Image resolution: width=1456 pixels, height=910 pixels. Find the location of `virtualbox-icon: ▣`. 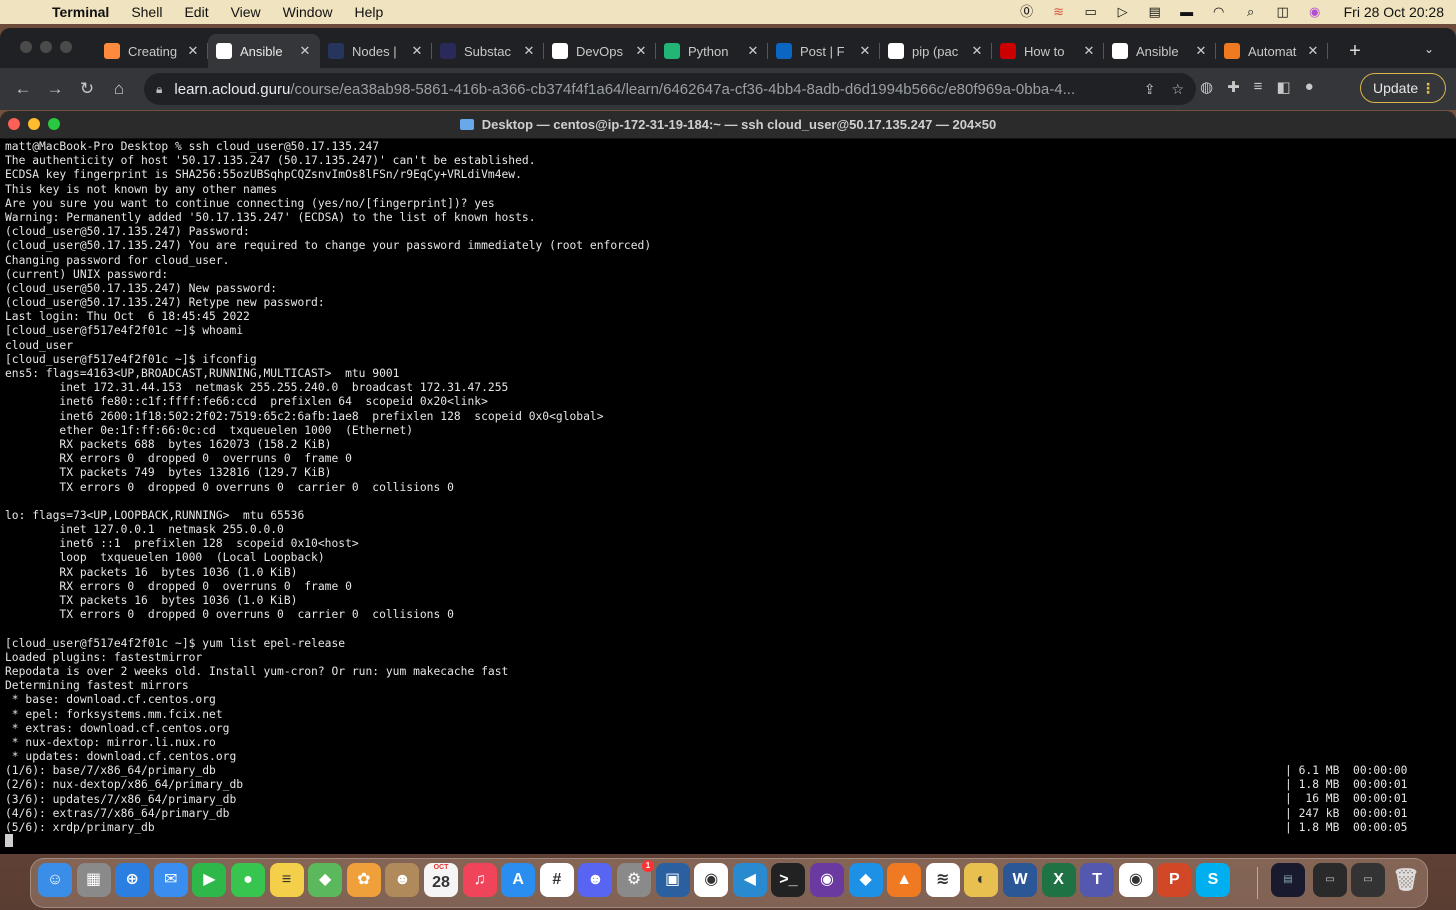

virtualbox-icon: ▣ is located at coordinates (672, 880).